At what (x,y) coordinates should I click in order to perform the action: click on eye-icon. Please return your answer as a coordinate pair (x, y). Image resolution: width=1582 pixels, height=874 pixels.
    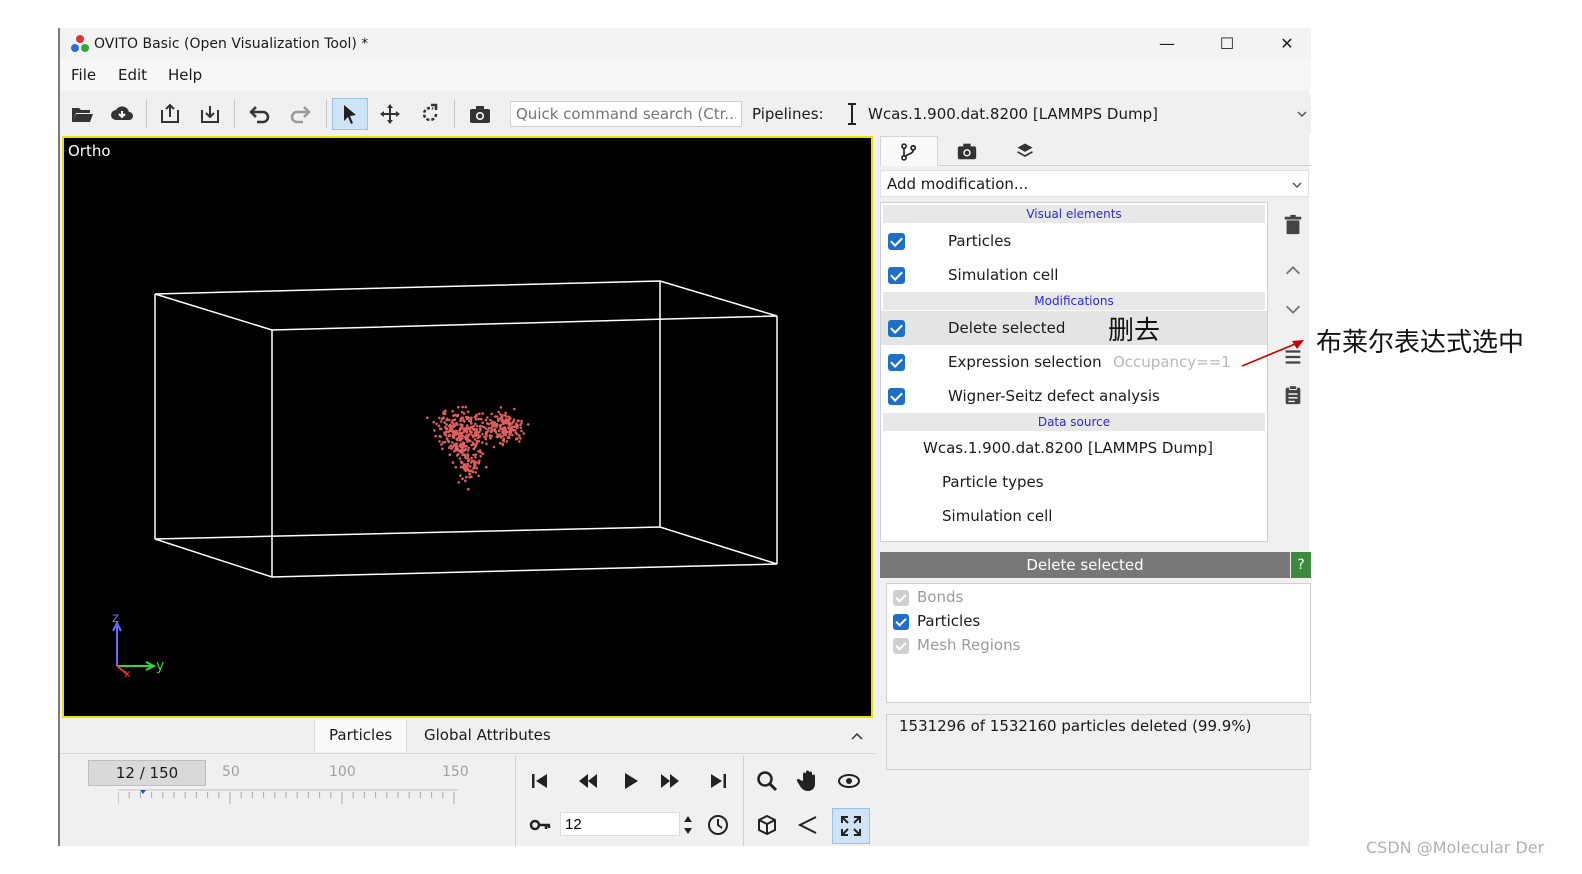
    Looking at the image, I should click on (849, 781).